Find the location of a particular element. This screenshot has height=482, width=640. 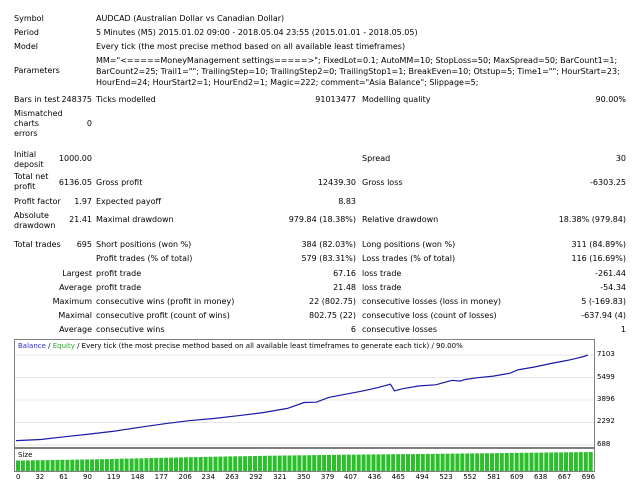

x-tick-label: 61 is located at coordinates (64, 477).